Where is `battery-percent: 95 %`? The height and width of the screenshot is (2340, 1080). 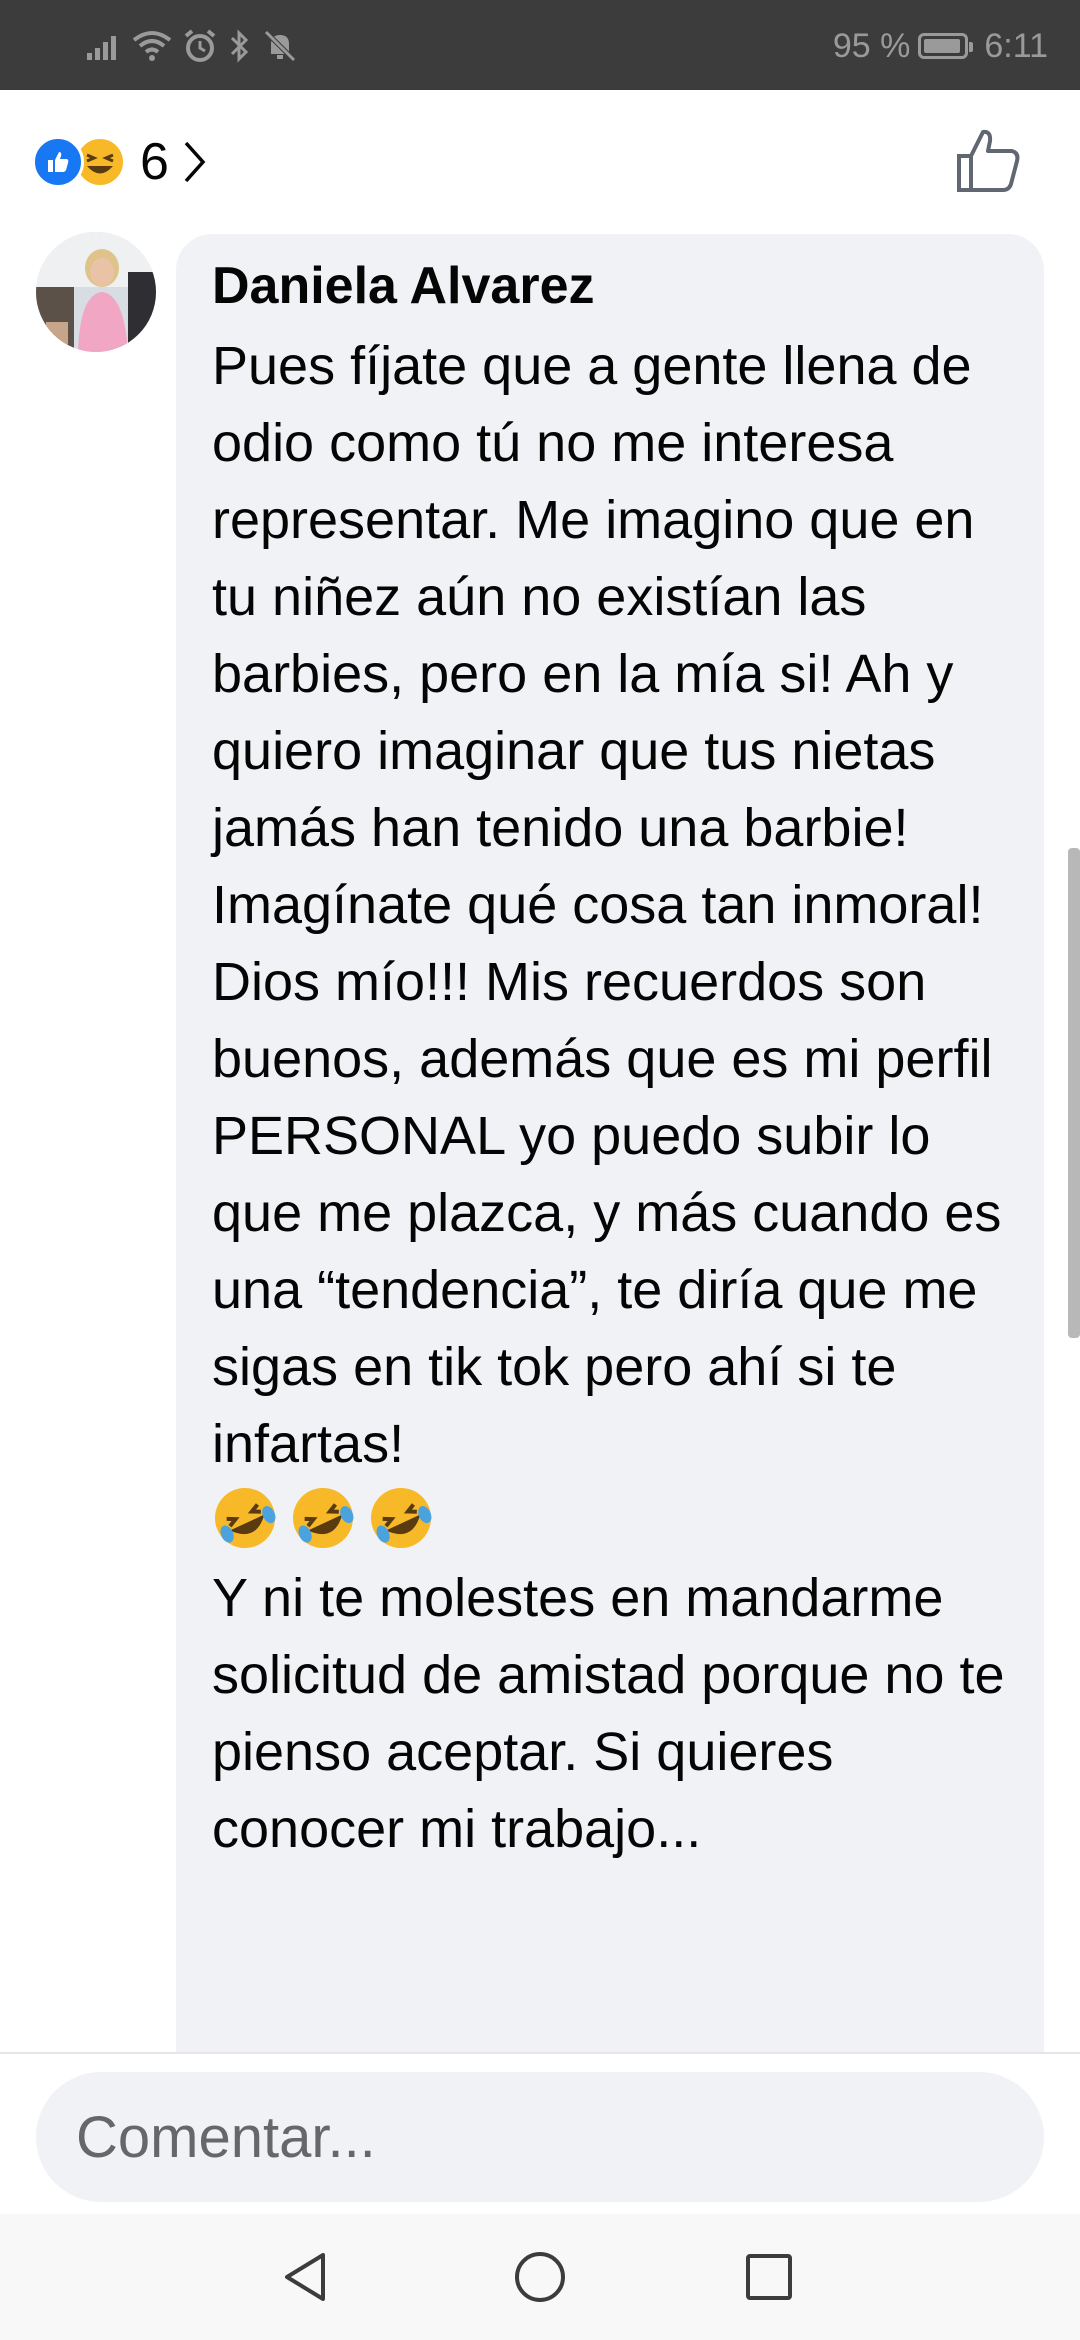
battery-percent: 95 % is located at coordinates (871, 45).